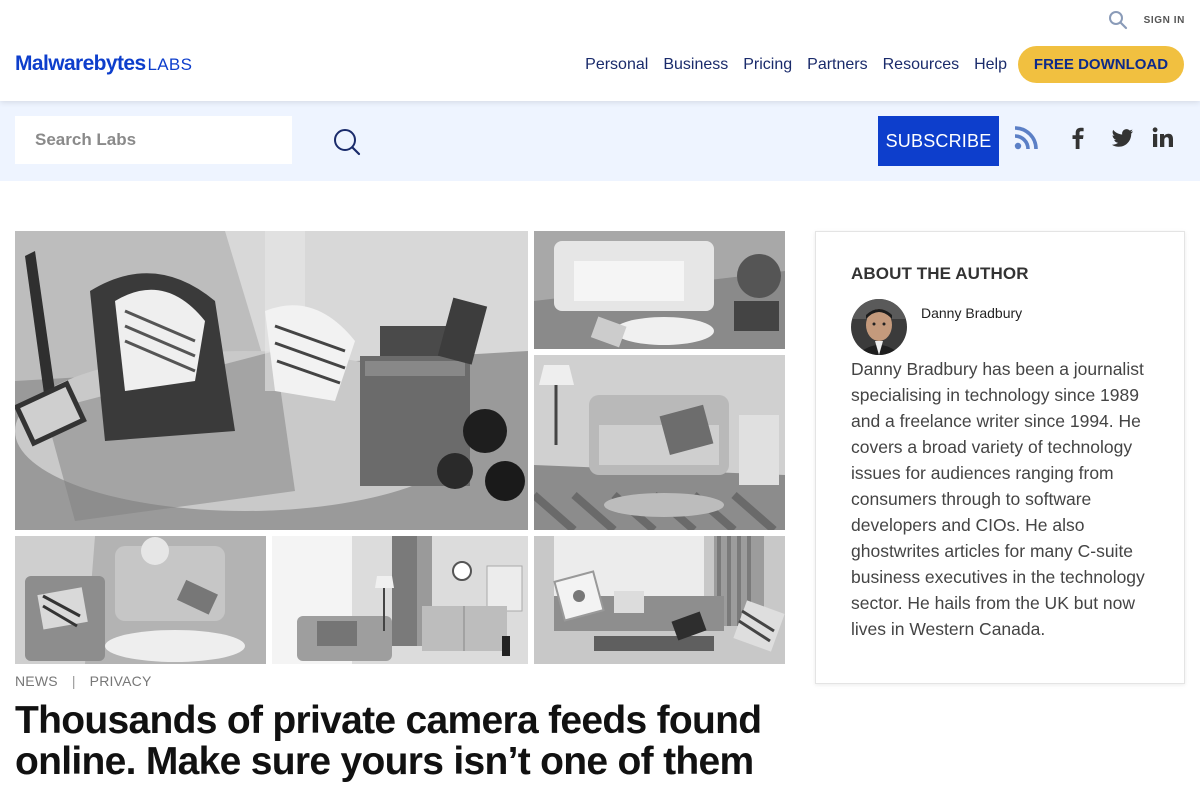 The image size is (1200, 800). What do you see at coordinates (83, 681) in the screenshot?
I see `article-categories: NEWS | PRIVACY` at bounding box center [83, 681].